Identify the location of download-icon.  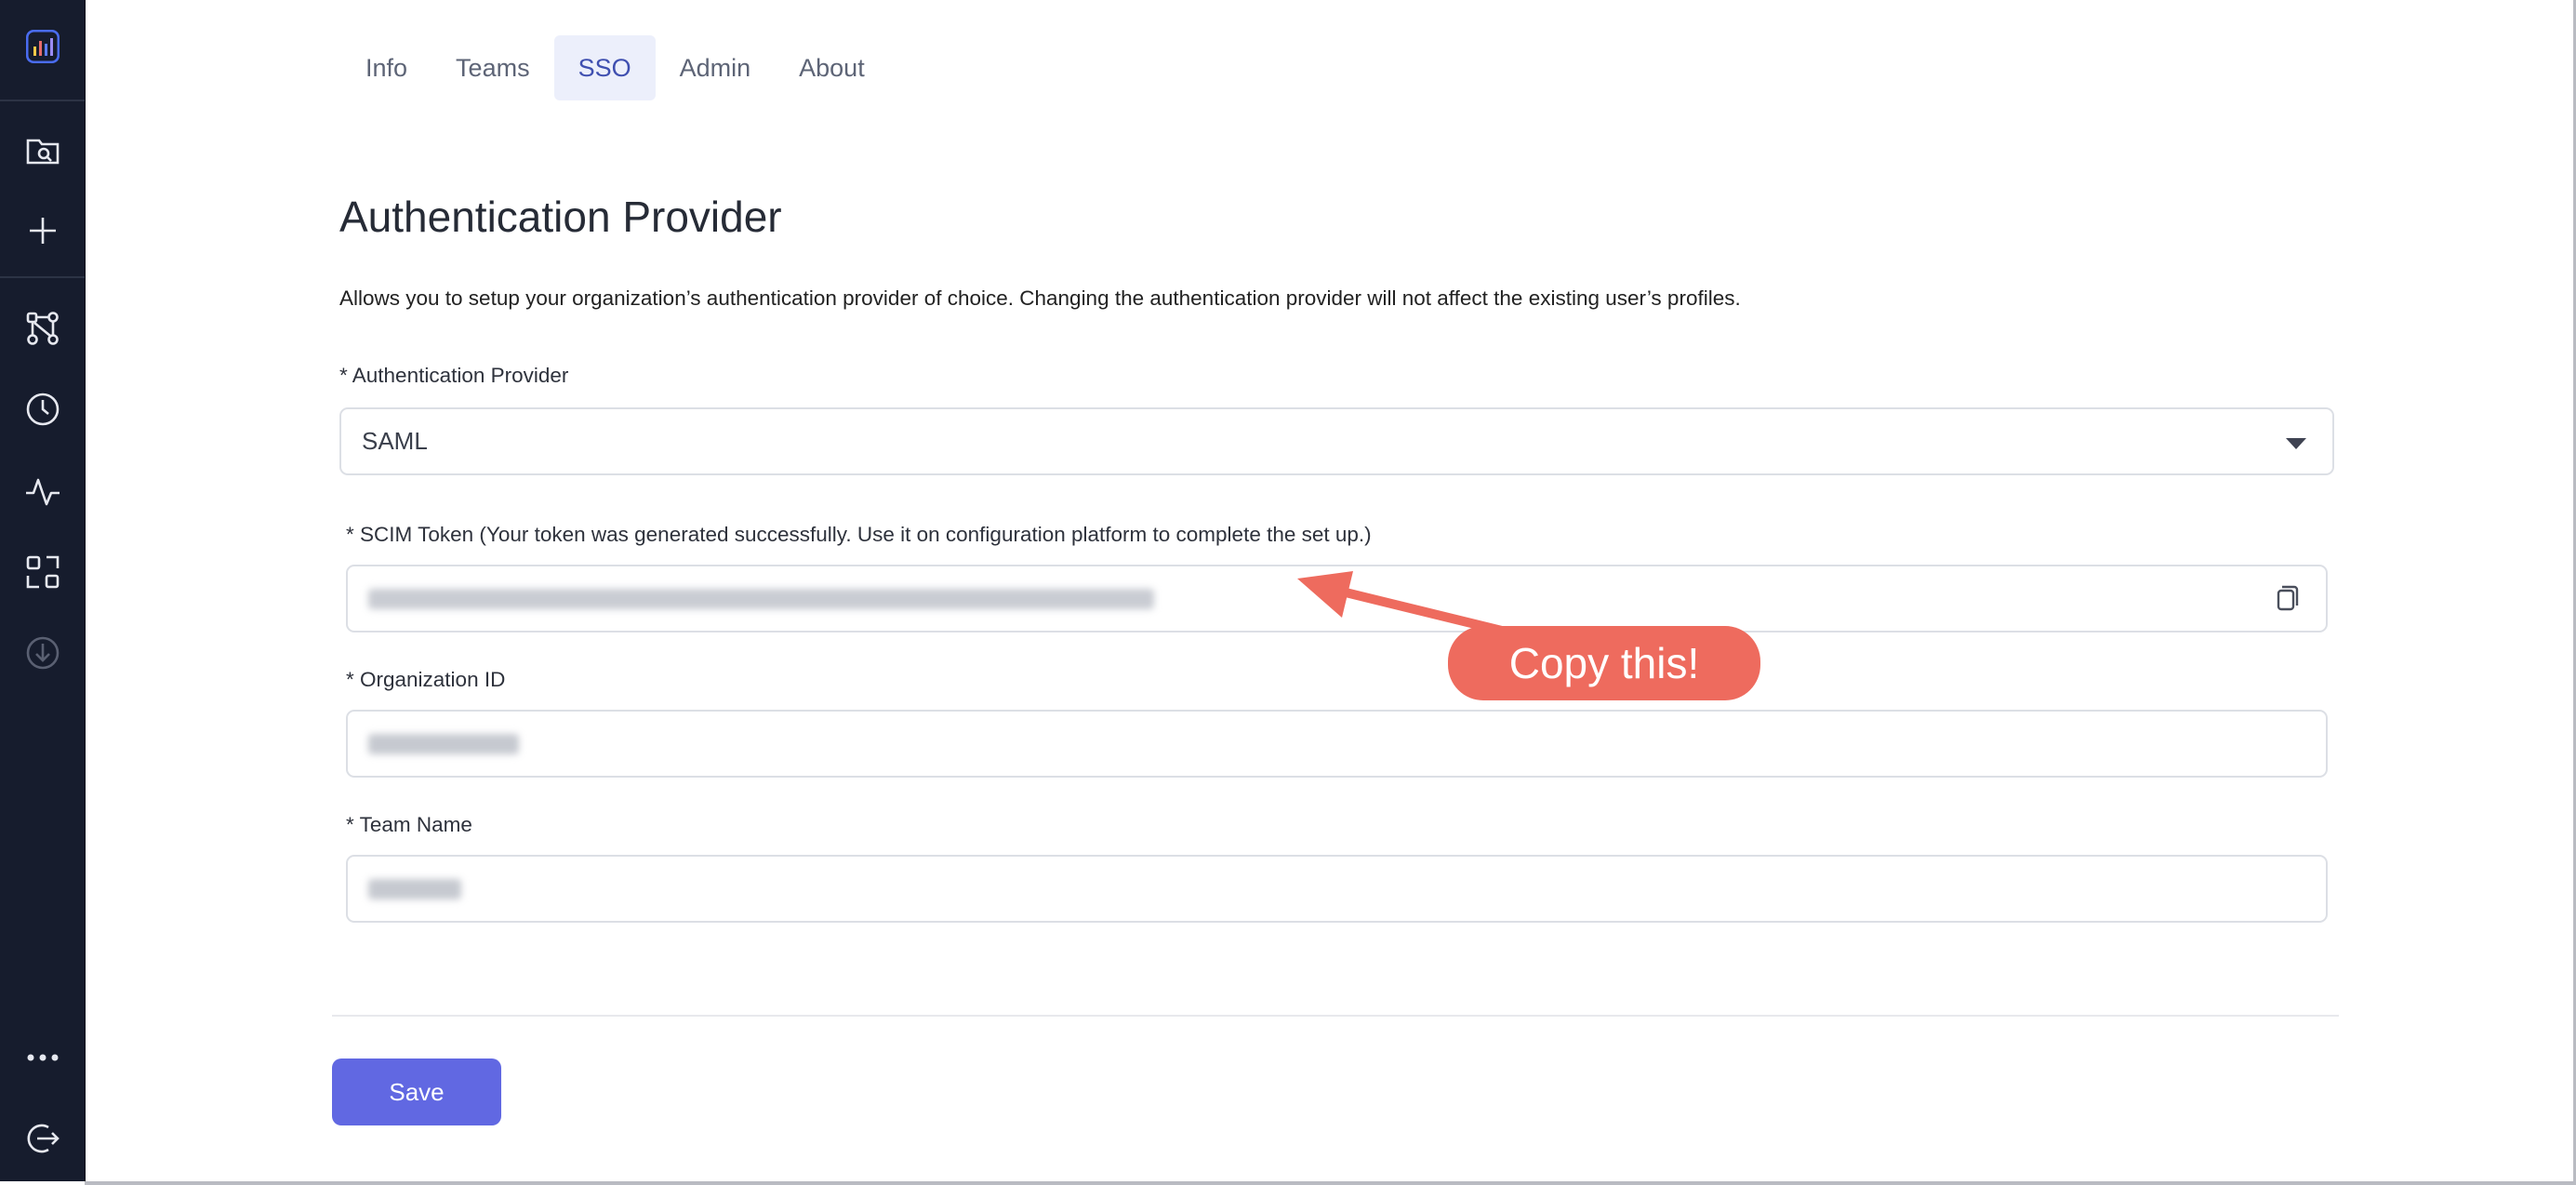
(43, 653).